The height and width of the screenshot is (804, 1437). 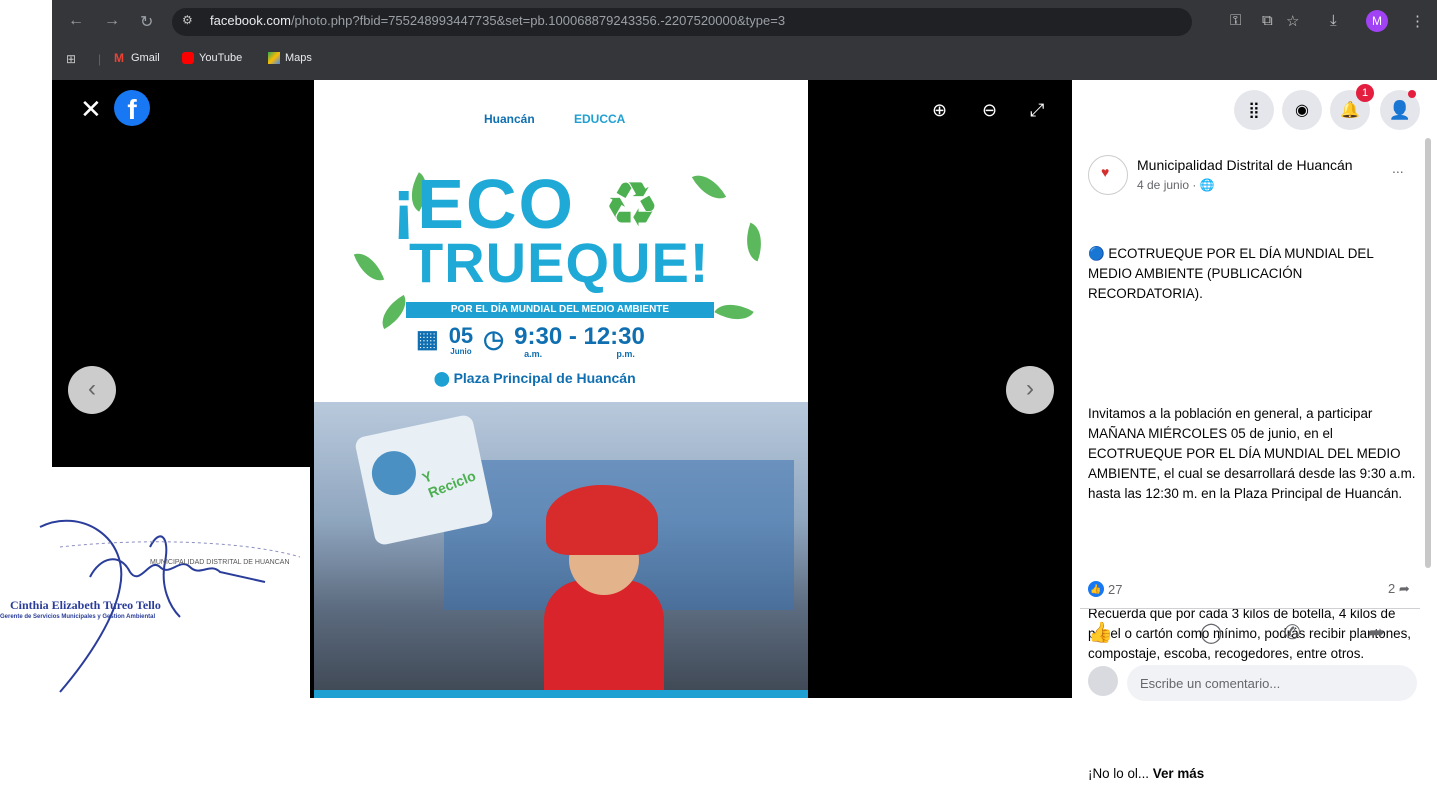 I want to click on maps-icon, so click(x=274, y=58).